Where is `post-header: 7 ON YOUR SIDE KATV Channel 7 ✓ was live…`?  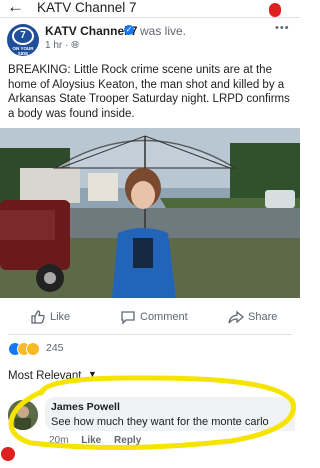 post-header: 7 ON YOUR SIDE KATV Channel 7 ✓ was live… is located at coordinates (150, 40).